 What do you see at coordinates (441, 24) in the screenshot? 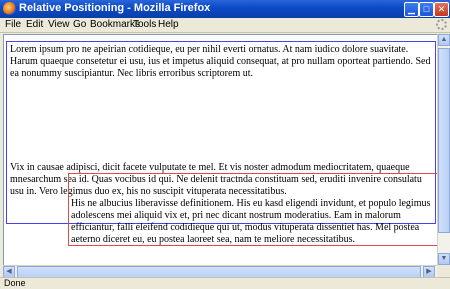
I see `throbber-icon` at bounding box center [441, 24].